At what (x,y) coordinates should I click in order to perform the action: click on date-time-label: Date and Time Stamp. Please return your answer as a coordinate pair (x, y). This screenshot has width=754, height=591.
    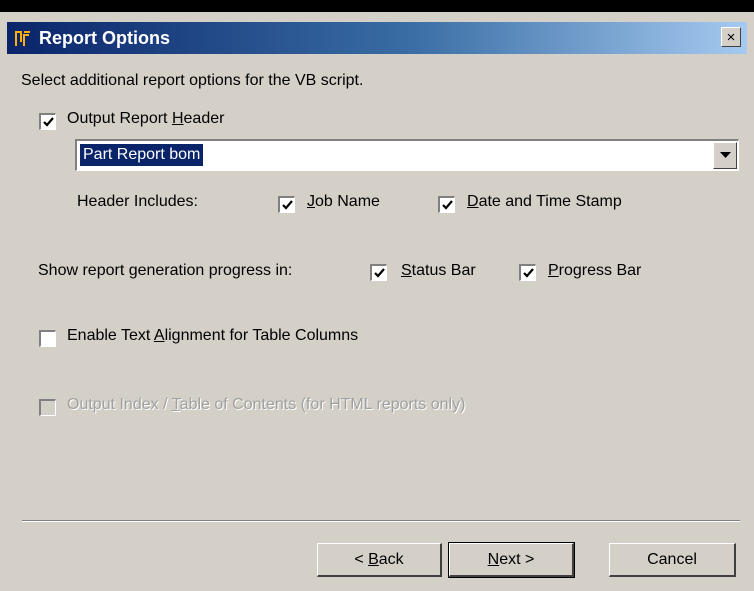
    Looking at the image, I should click on (544, 202).